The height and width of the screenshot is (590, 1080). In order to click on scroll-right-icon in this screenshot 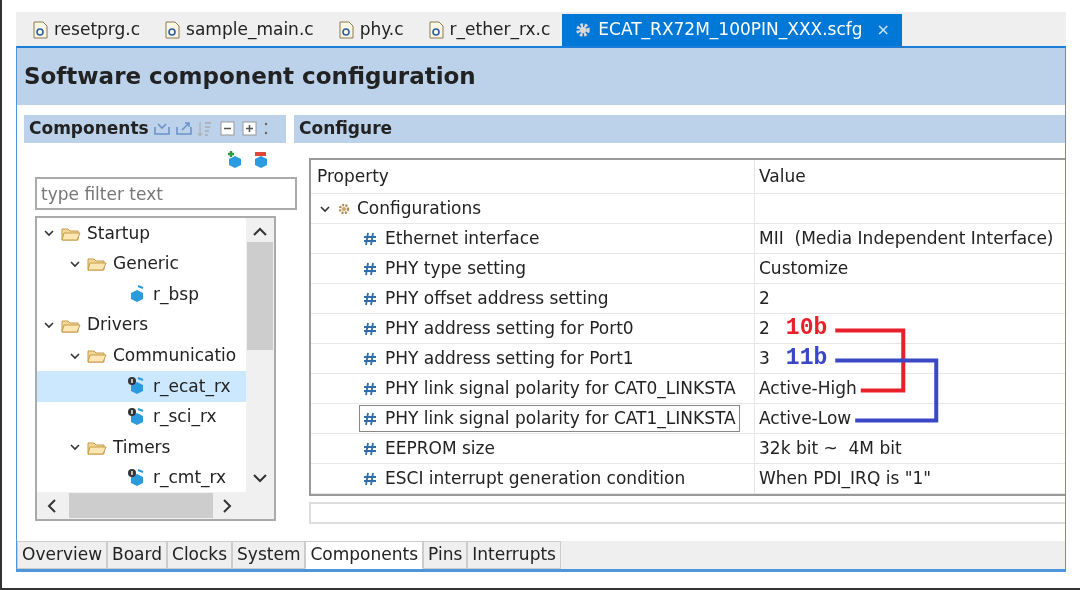, I will do `click(227, 505)`.